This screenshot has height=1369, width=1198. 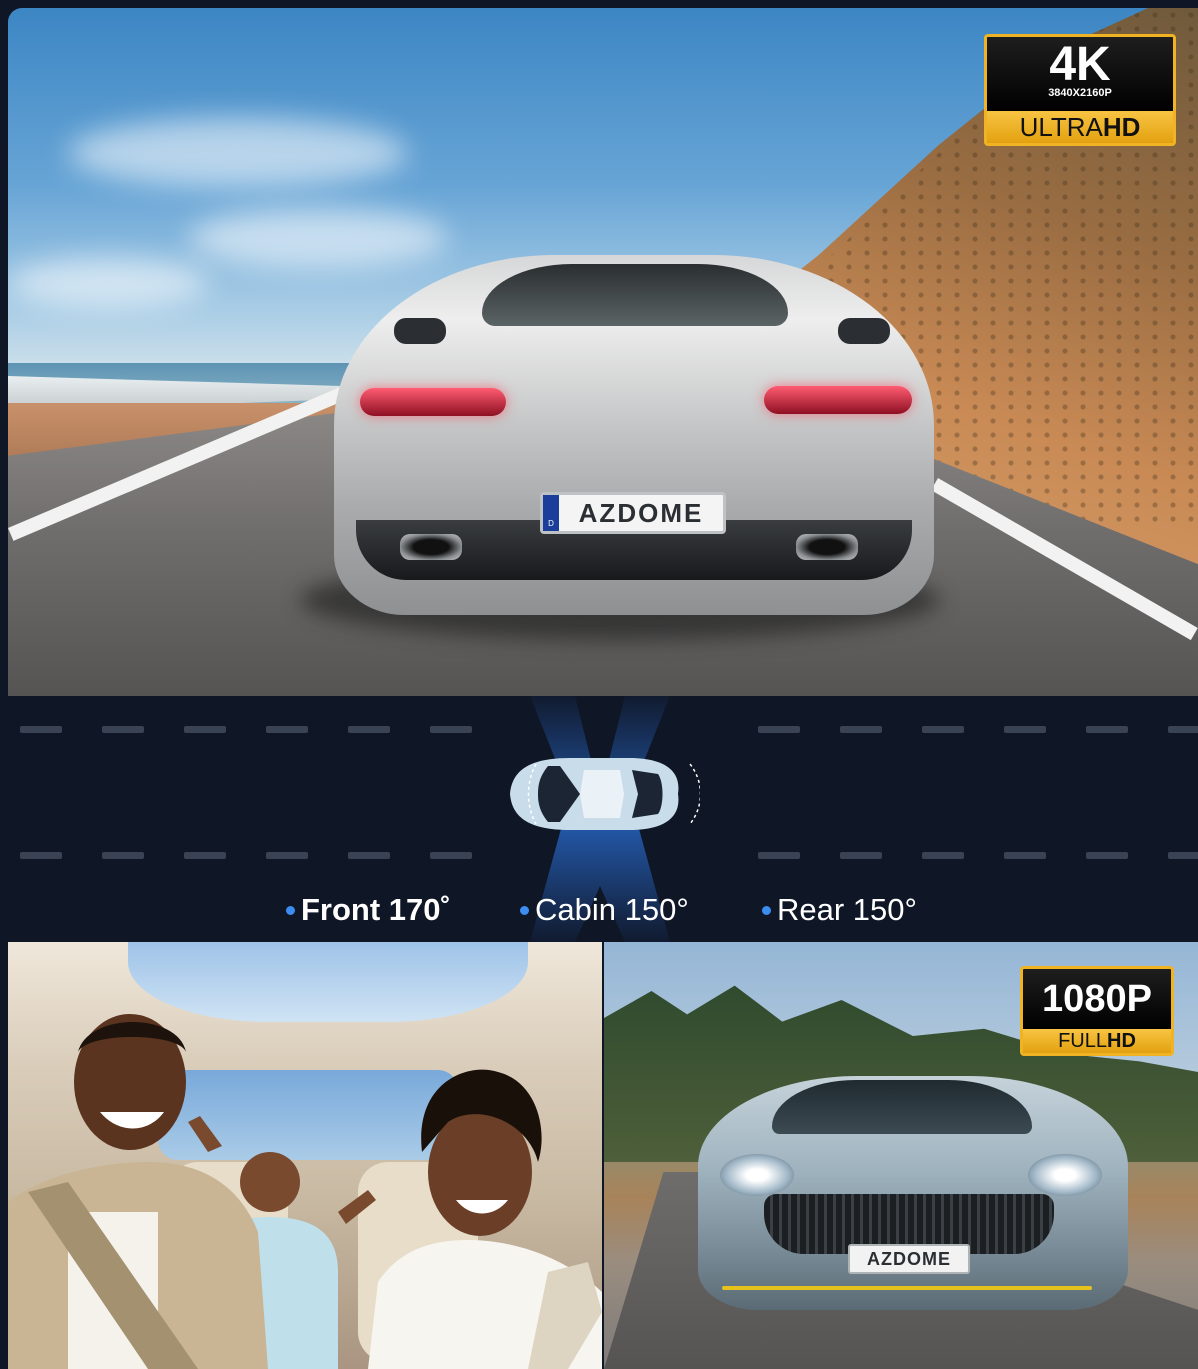 I want to click on exhaust-right, so click(x=827, y=547).